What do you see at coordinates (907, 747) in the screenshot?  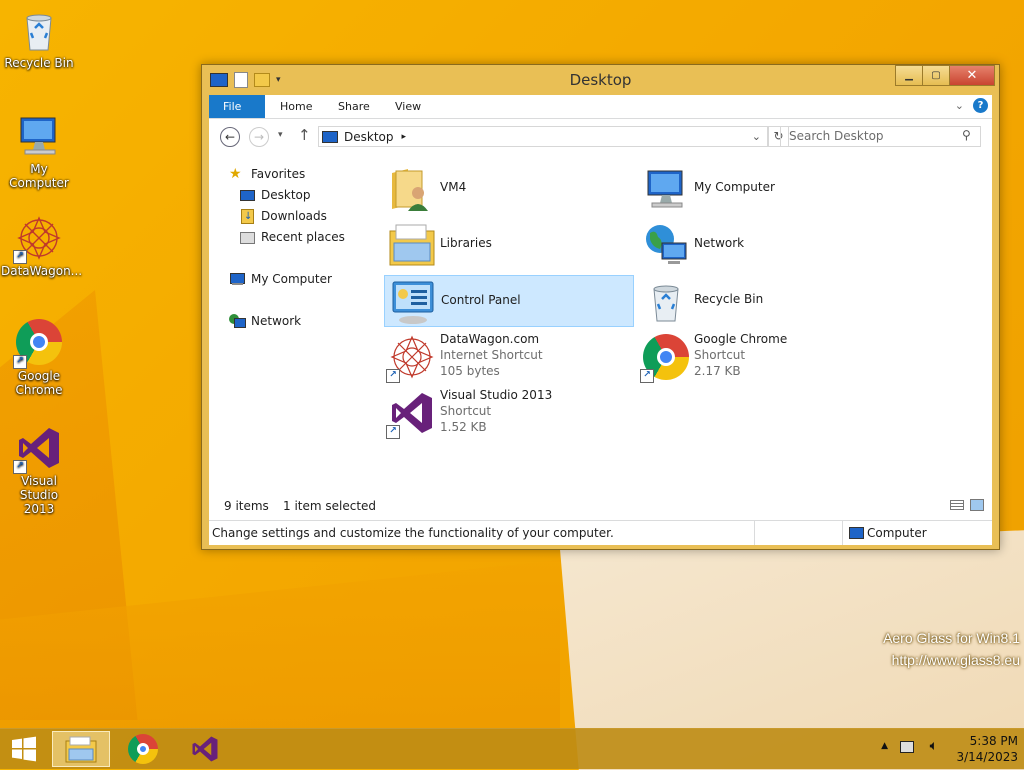 I see `network-tray-icon` at bounding box center [907, 747].